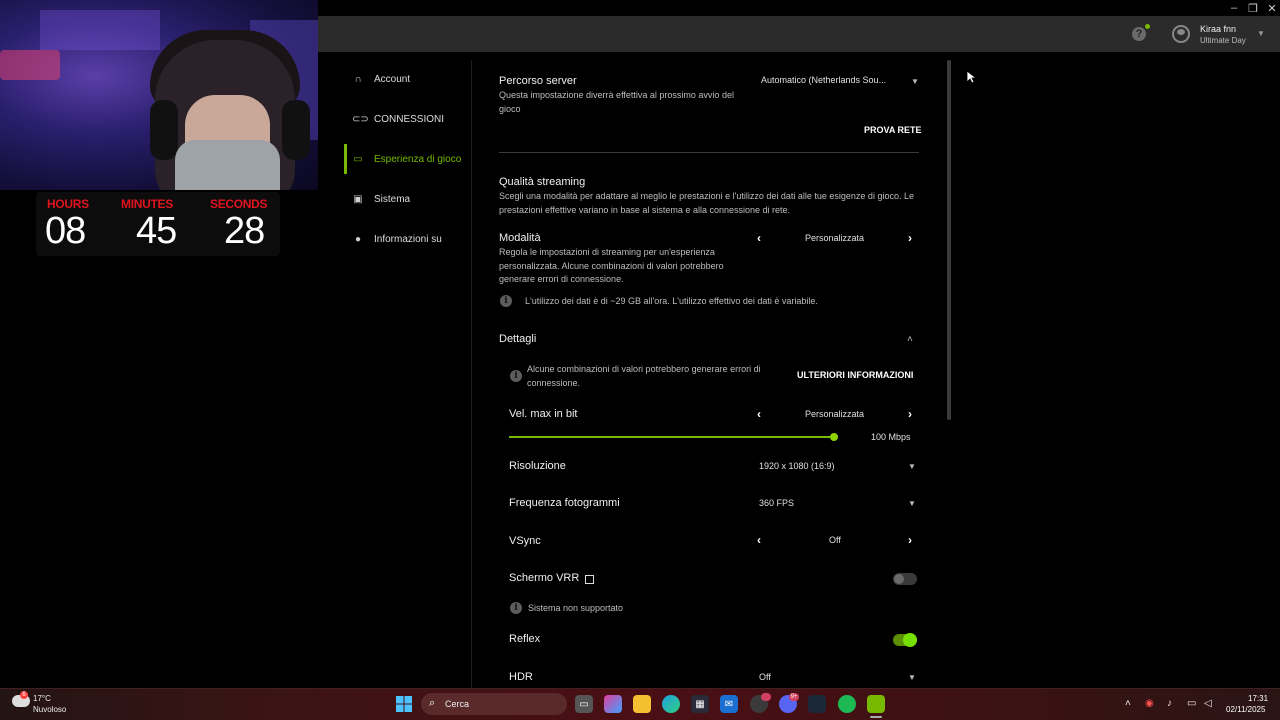 The image size is (1280, 720). I want to click on sidebar-item-account: ∩ Account, so click(408, 79).